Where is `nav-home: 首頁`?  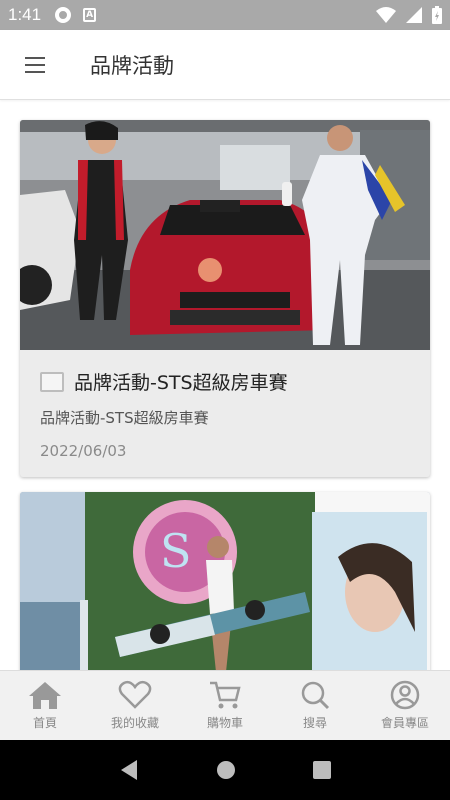 nav-home: 首頁 is located at coordinates (45, 705).